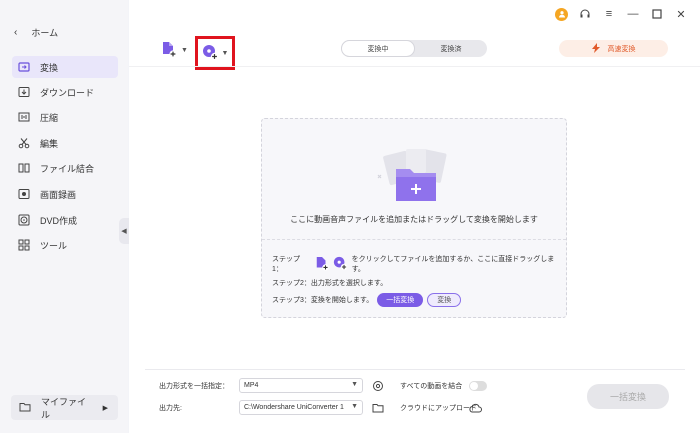  Describe the element at coordinates (105, 408) in the screenshot. I see `caret-right-icon: ▶` at that location.